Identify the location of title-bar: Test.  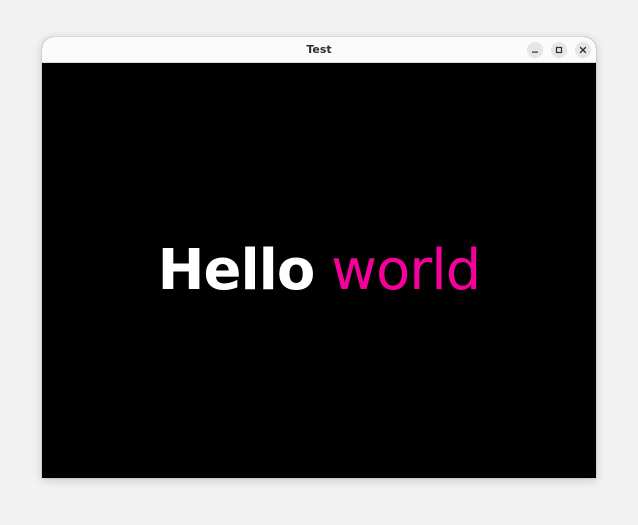
(319, 50).